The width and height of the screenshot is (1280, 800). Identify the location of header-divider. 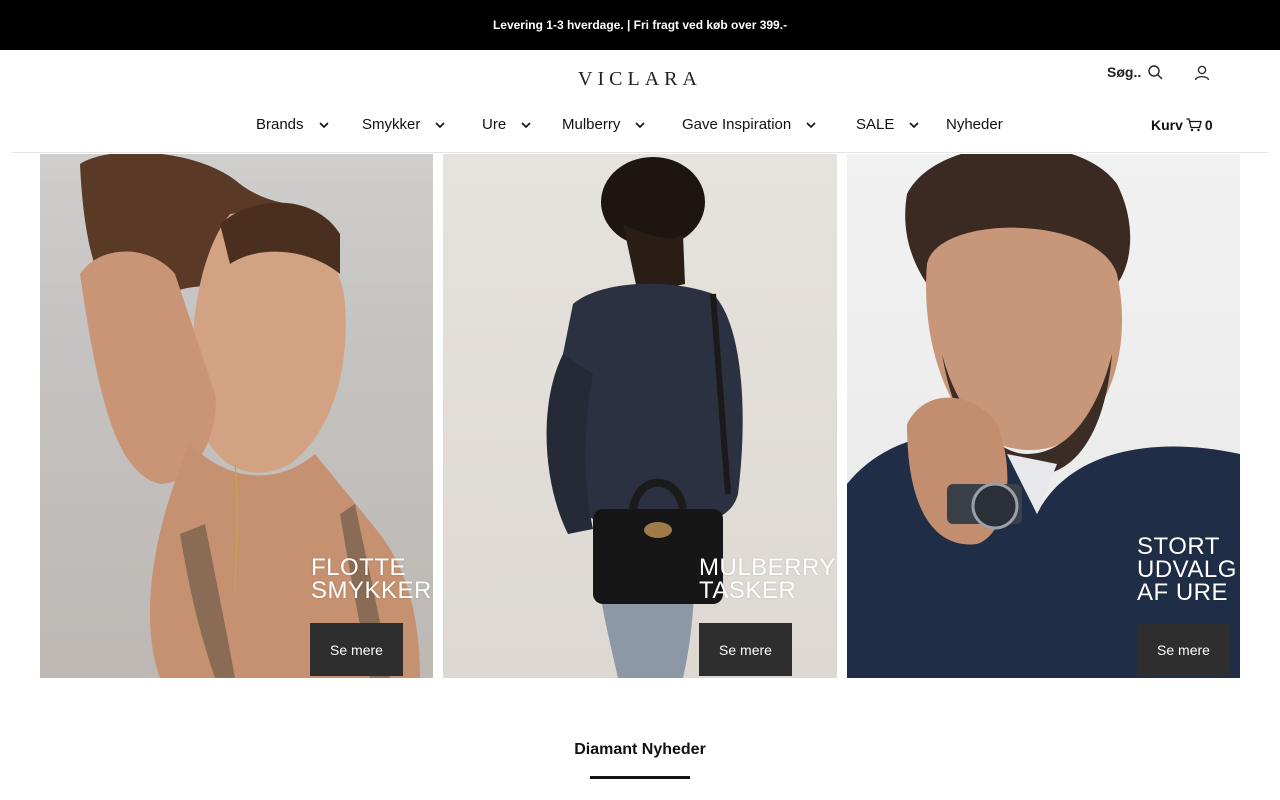
(640, 152).